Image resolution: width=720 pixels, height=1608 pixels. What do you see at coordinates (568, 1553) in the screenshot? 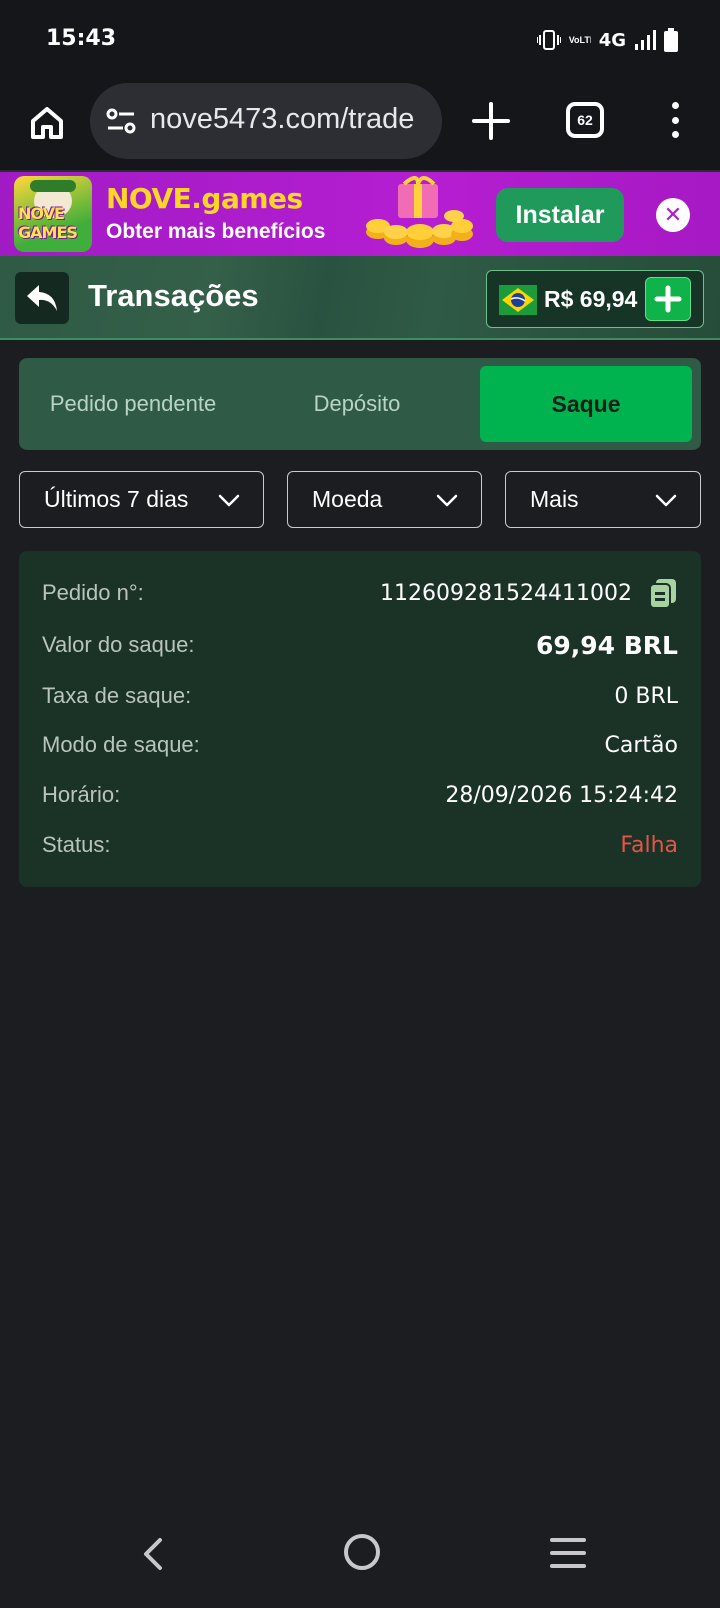
I see `nav-recents-icon` at bounding box center [568, 1553].